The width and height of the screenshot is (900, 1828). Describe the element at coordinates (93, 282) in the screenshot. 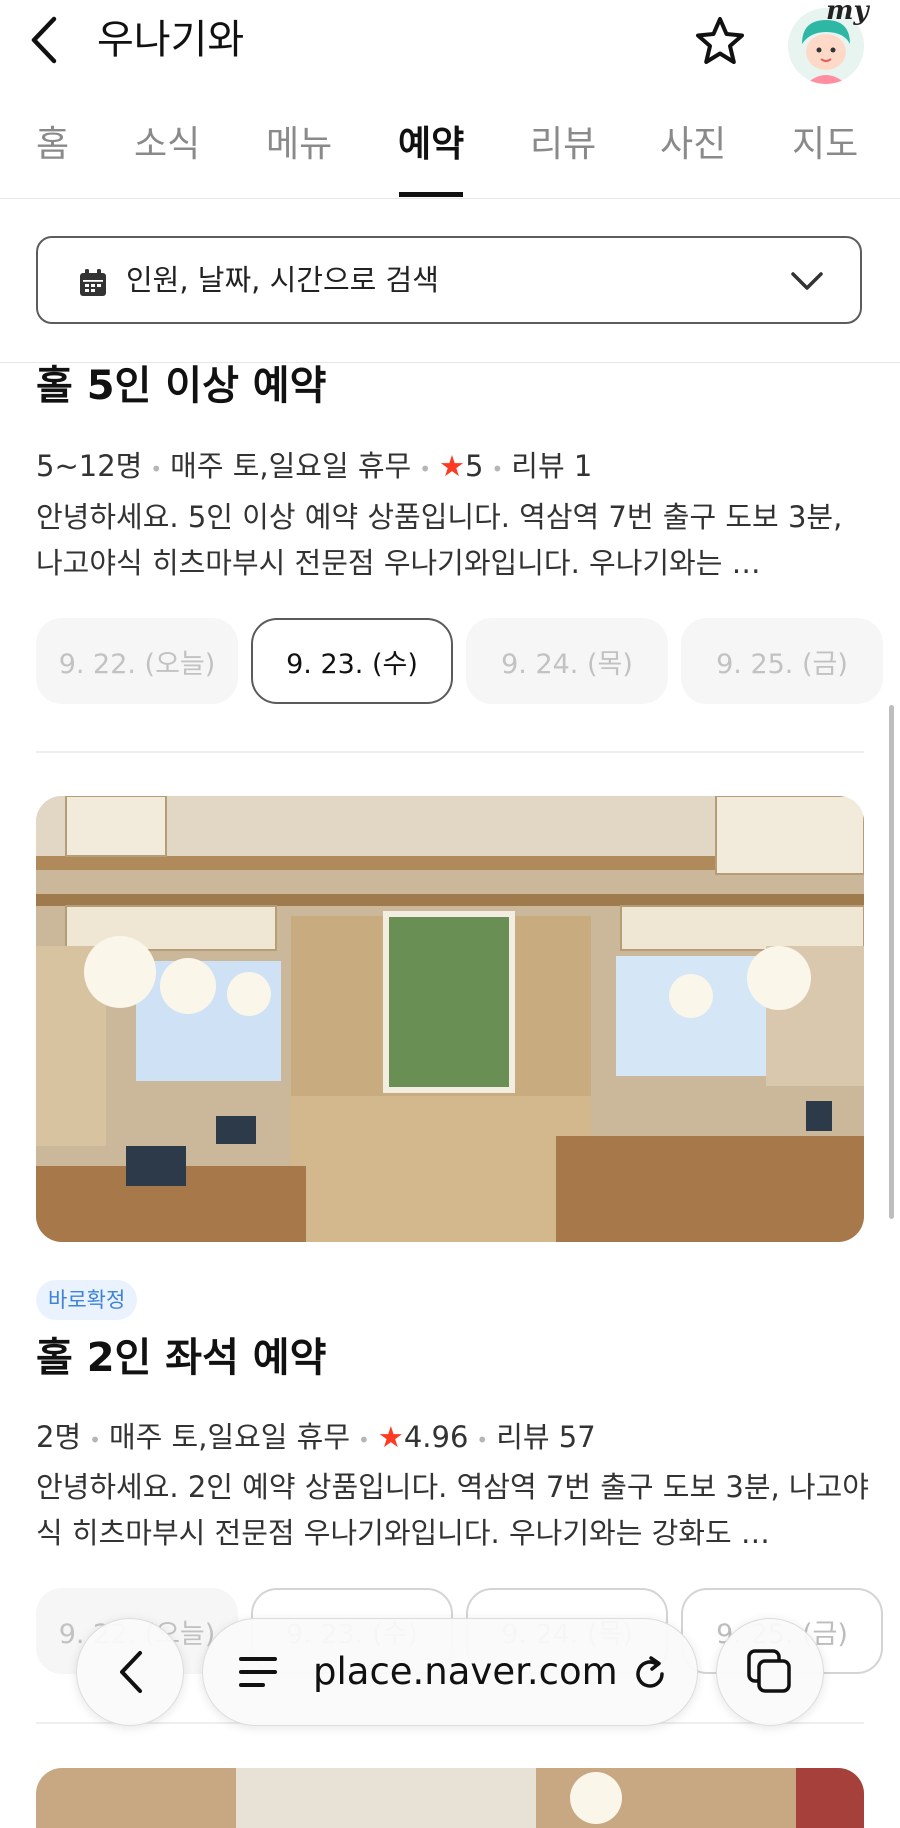

I see `calendar-icon` at that location.